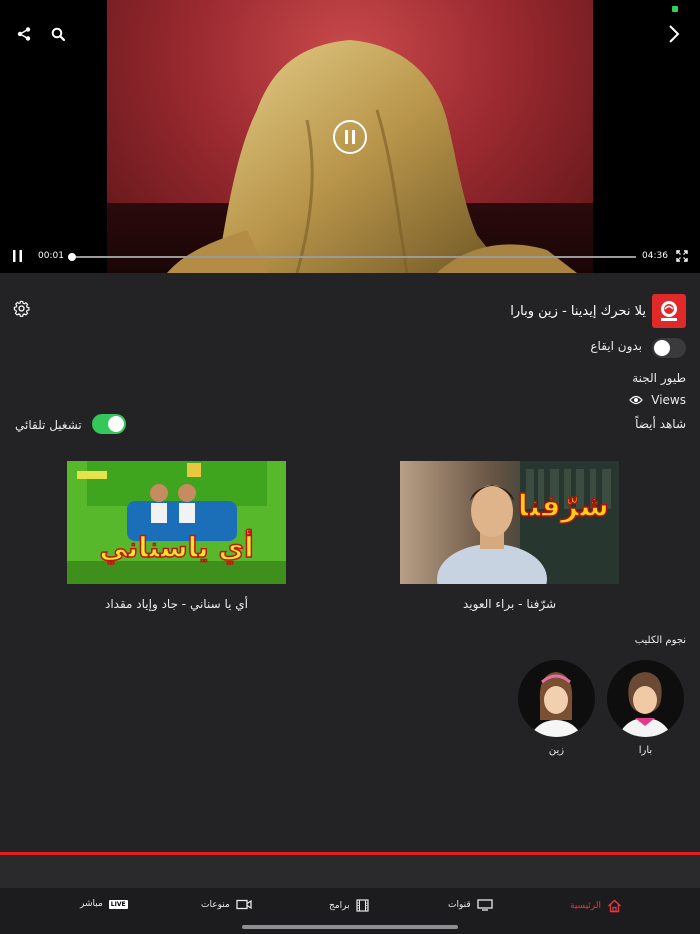 Image resolution: width=700 pixels, height=934 pixels. Describe the element at coordinates (72, 257) in the screenshot. I see `progress-thumb` at that location.